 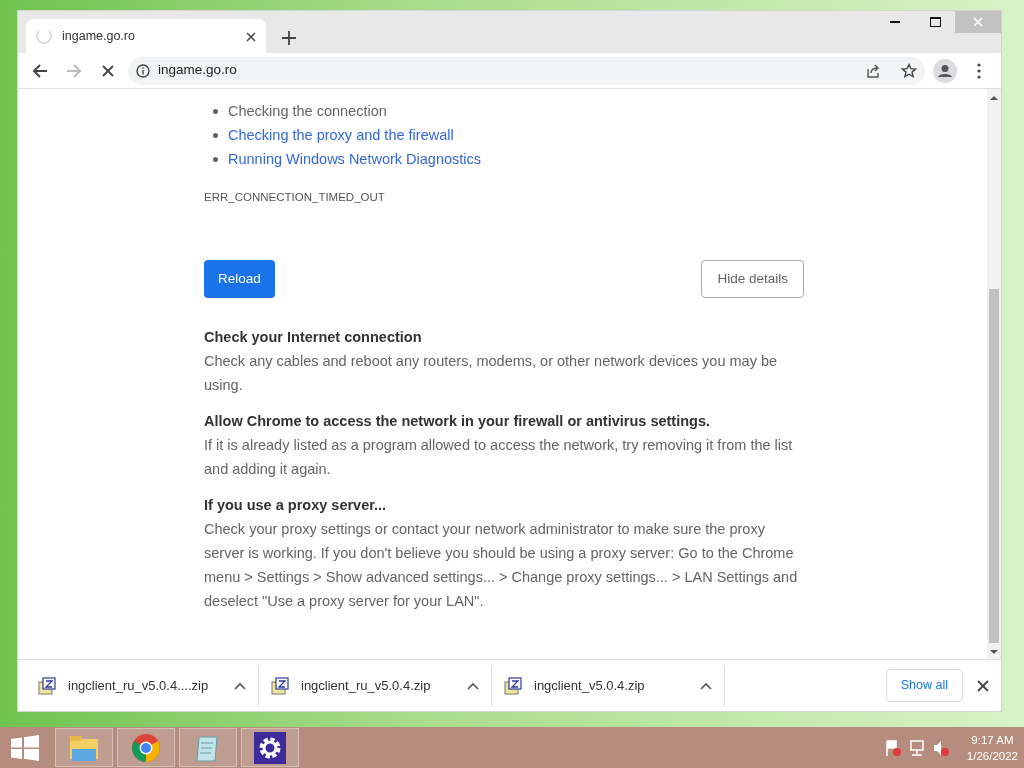 What do you see at coordinates (307, 111) in the screenshot?
I see `suggestion-text: Checking the connection` at bounding box center [307, 111].